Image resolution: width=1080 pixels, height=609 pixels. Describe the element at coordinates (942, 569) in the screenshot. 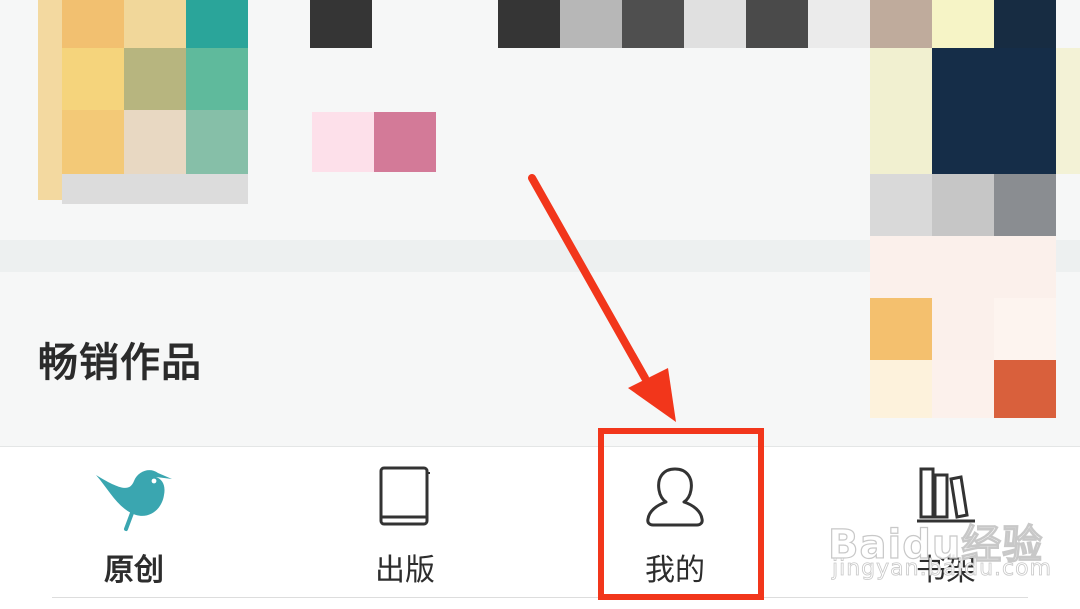

I see `watermark-url: jingyan.baidu.com` at that location.